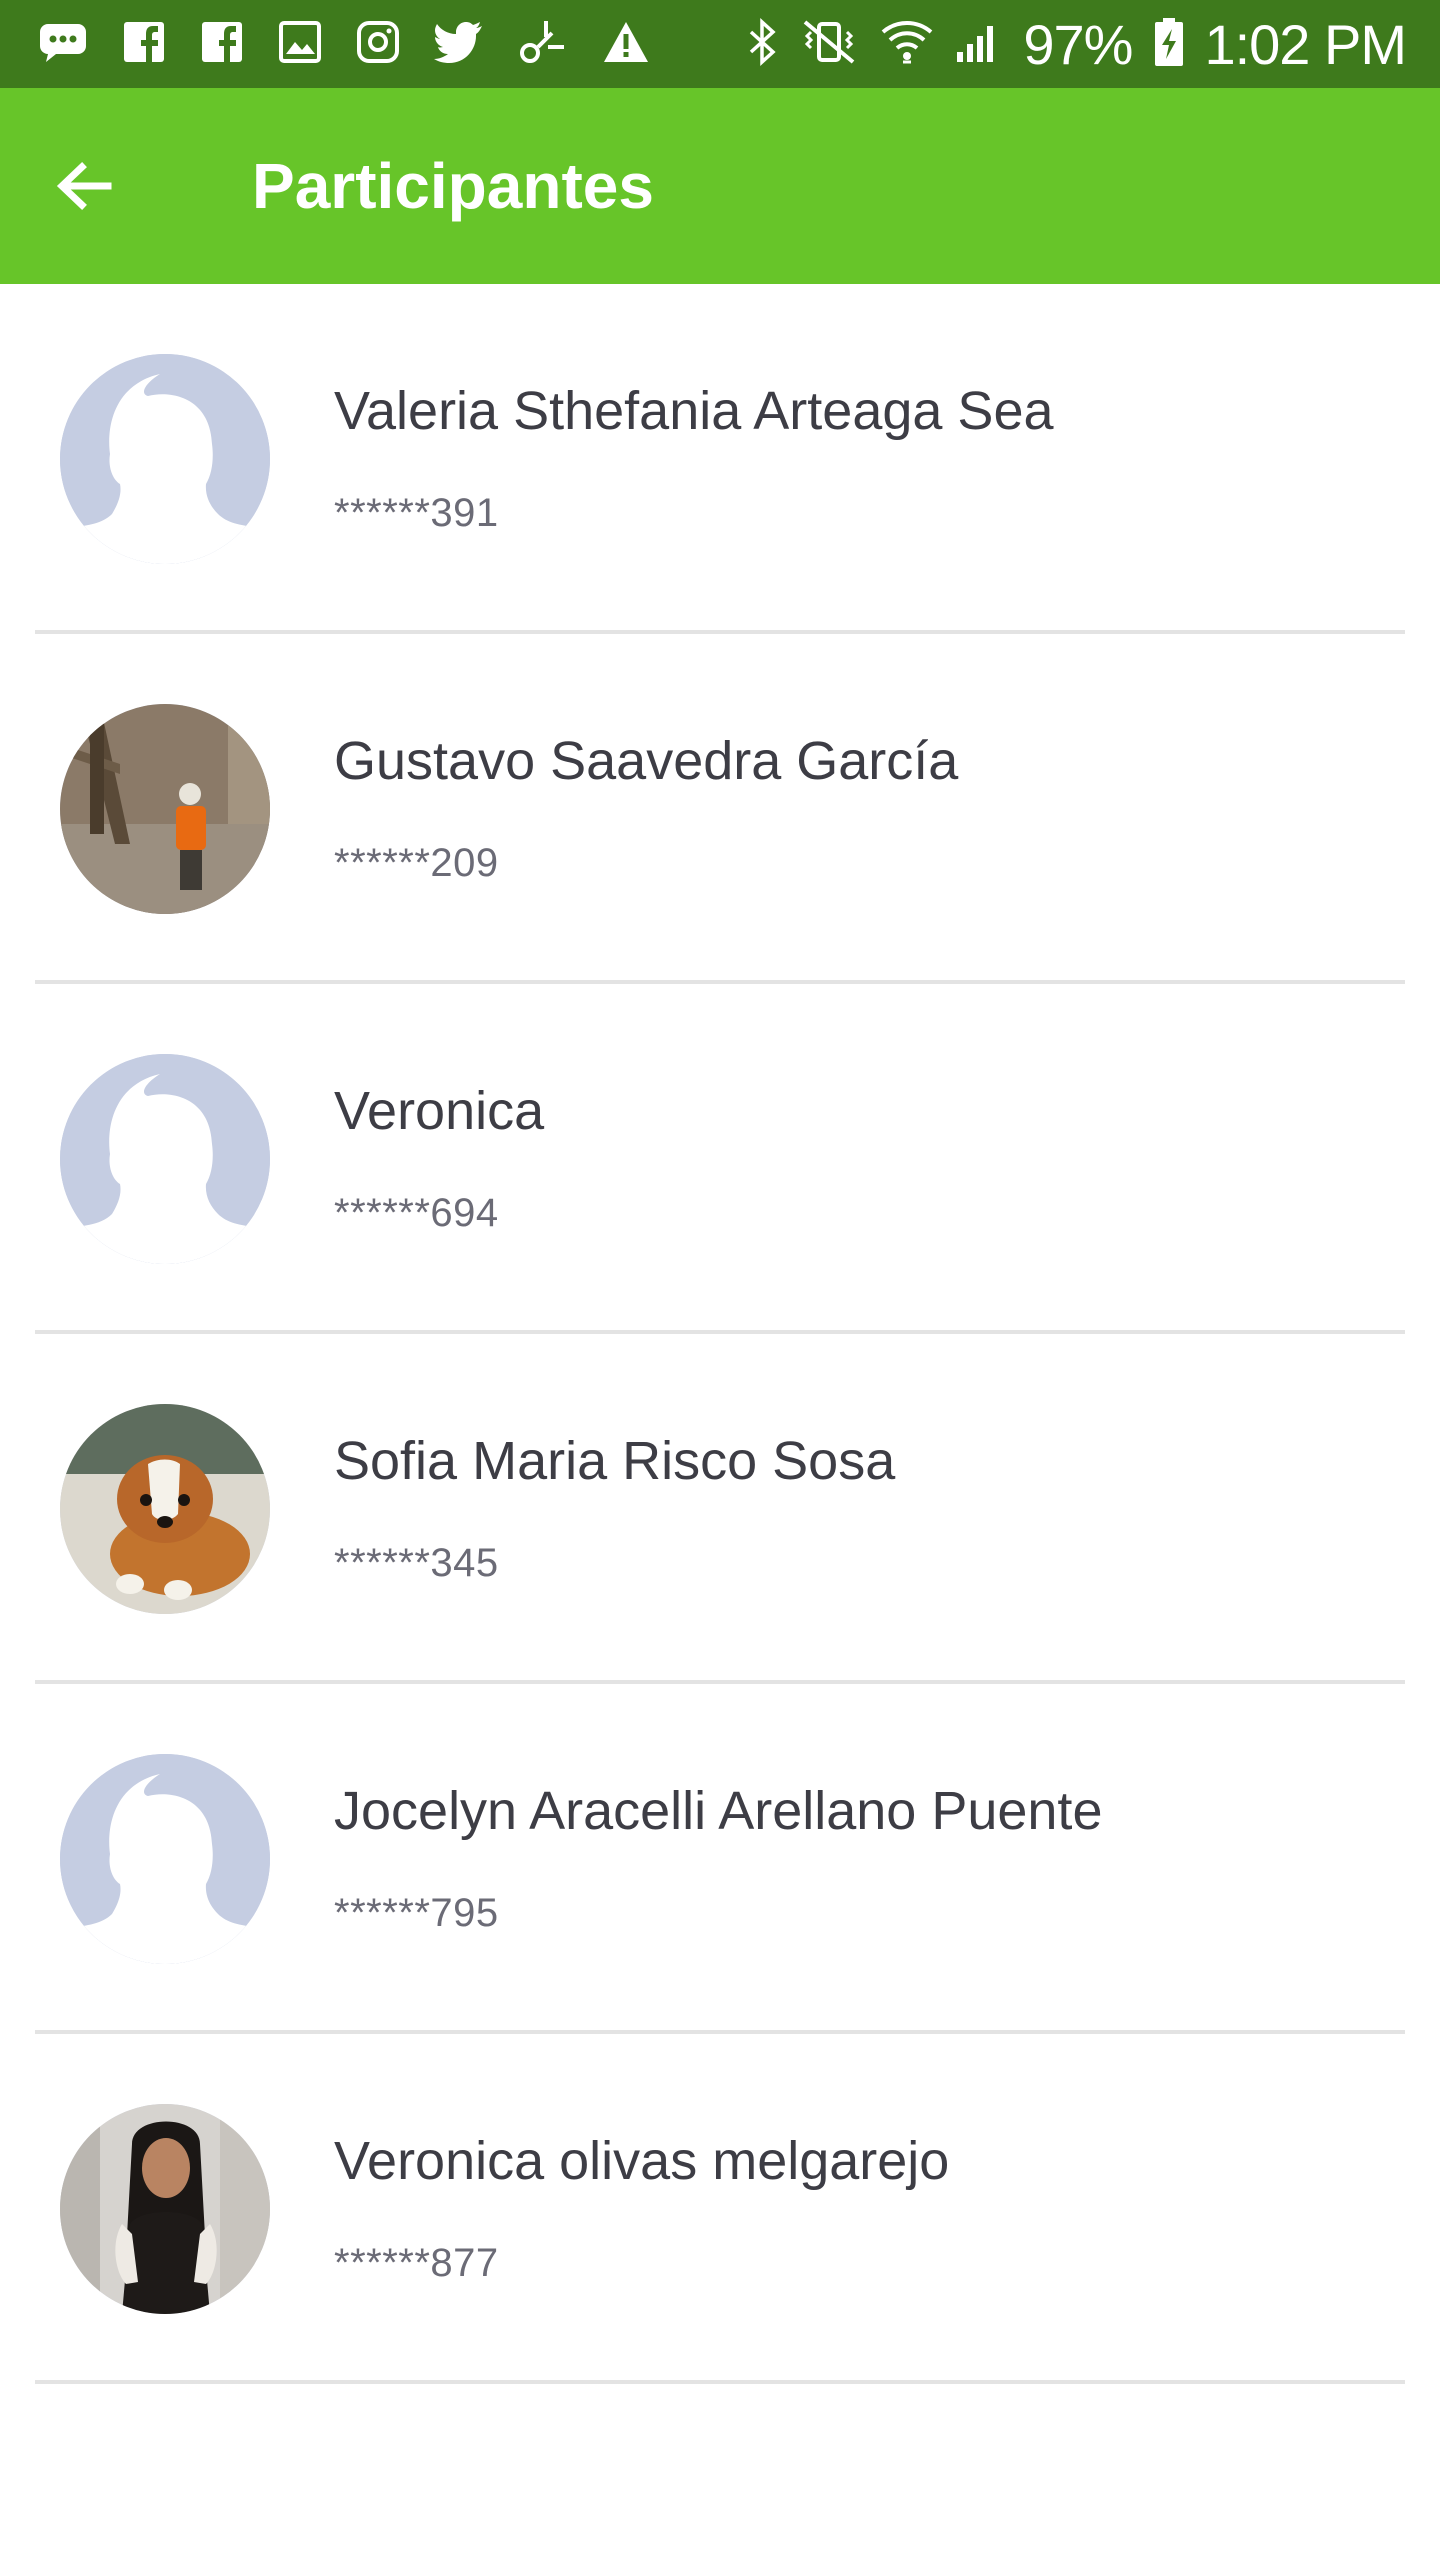 Image resolution: width=1440 pixels, height=2560 pixels. I want to click on participant-name: Valeria Sthefania Arteaga Sea, so click(694, 411).